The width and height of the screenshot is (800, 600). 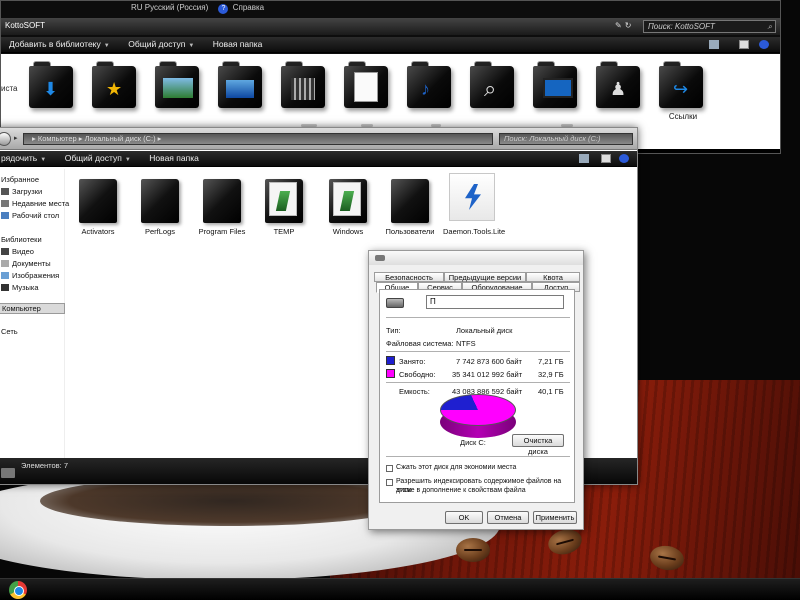 I want to click on dialog-titlebar, so click(x=476, y=258).